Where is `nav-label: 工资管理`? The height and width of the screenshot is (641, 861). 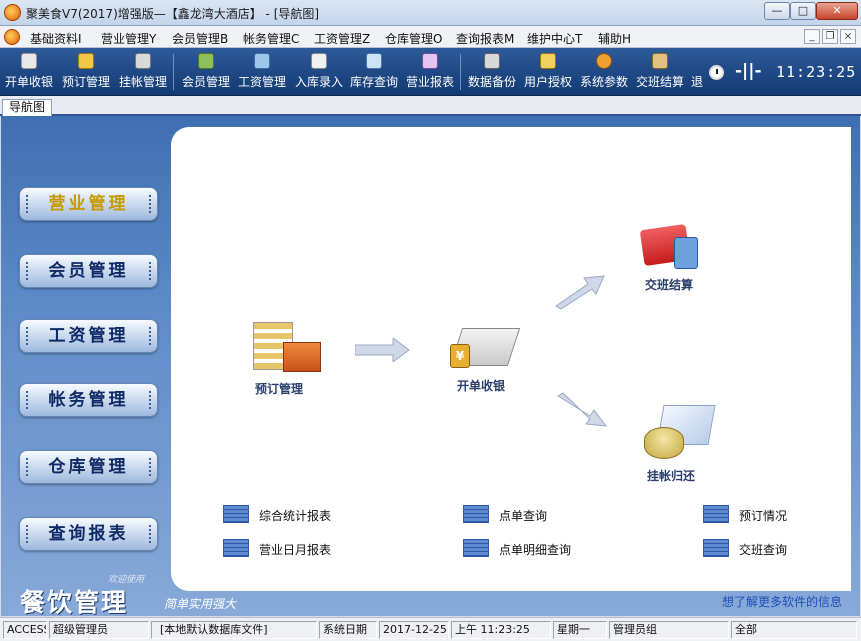
nav-label: 工资管理 is located at coordinates (88, 336).